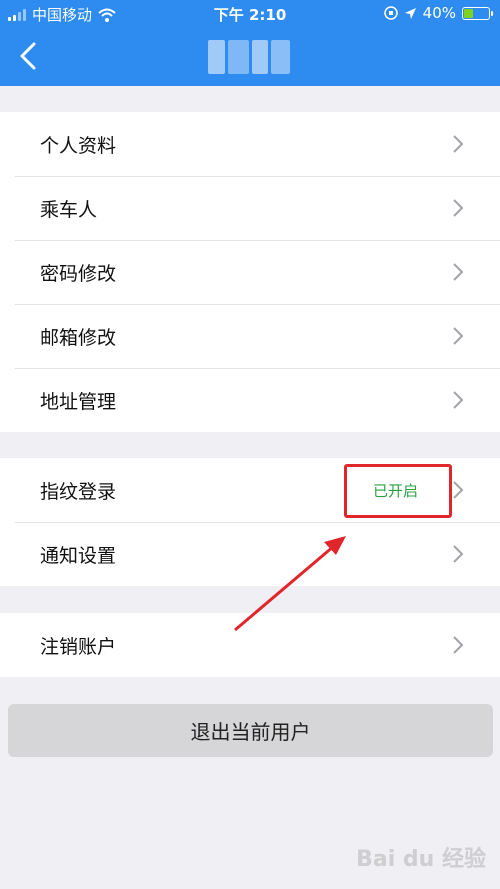 The height and width of the screenshot is (889, 500). Describe the element at coordinates (78, 401) in the screenshot. I see `menu-item-label: 地址管理` at that location.